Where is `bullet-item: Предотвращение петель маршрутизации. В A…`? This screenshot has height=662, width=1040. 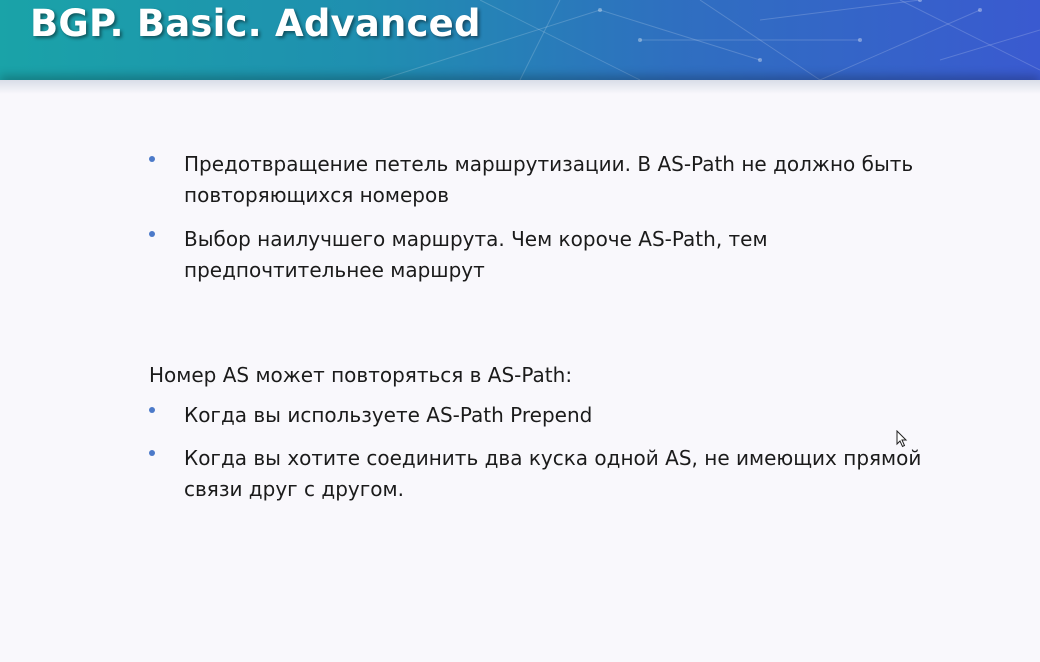
bullet-item: Предотвращение петель маршрутизации. В A… is located at coordinates (556, 180).